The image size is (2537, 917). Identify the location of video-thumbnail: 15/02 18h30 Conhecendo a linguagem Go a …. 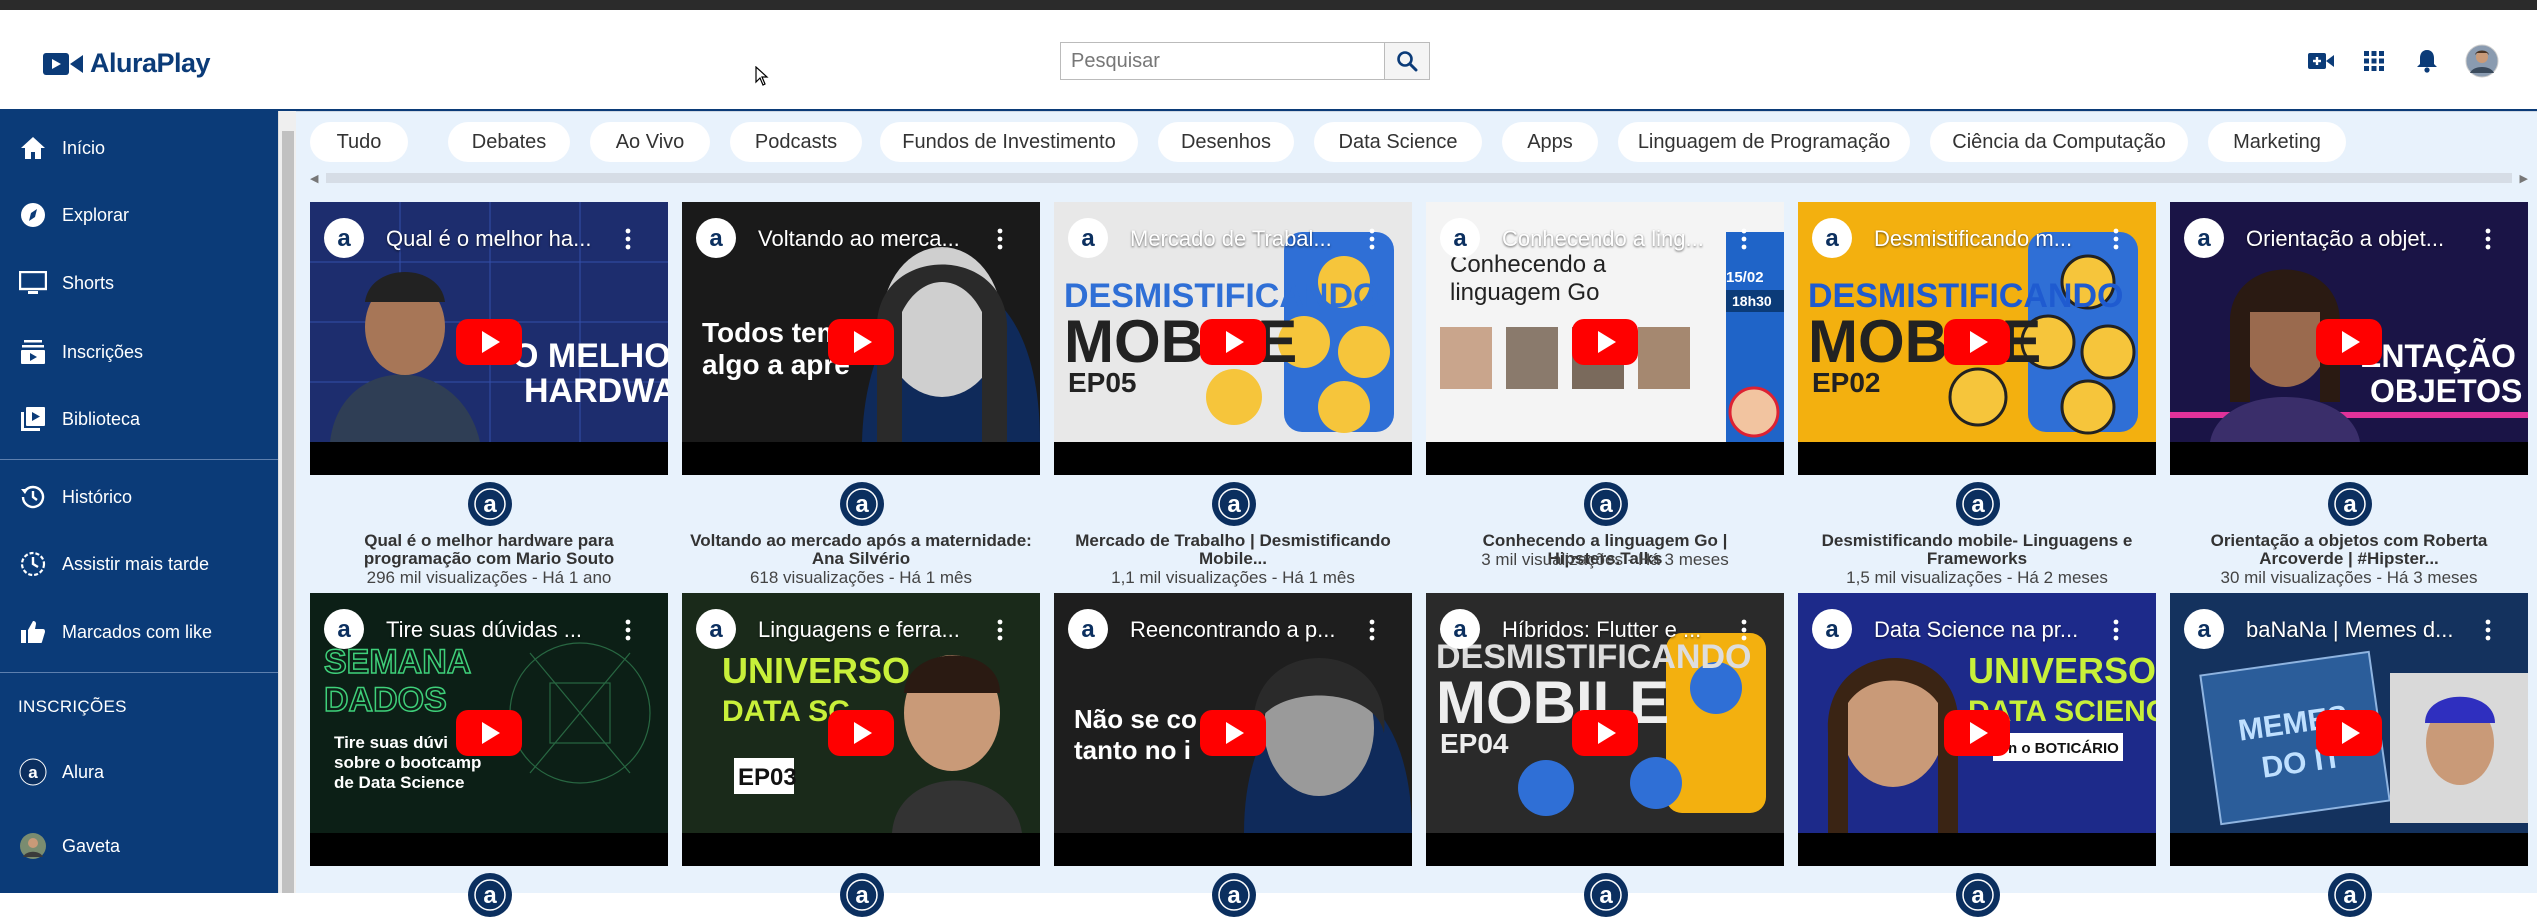
(1605, 338).